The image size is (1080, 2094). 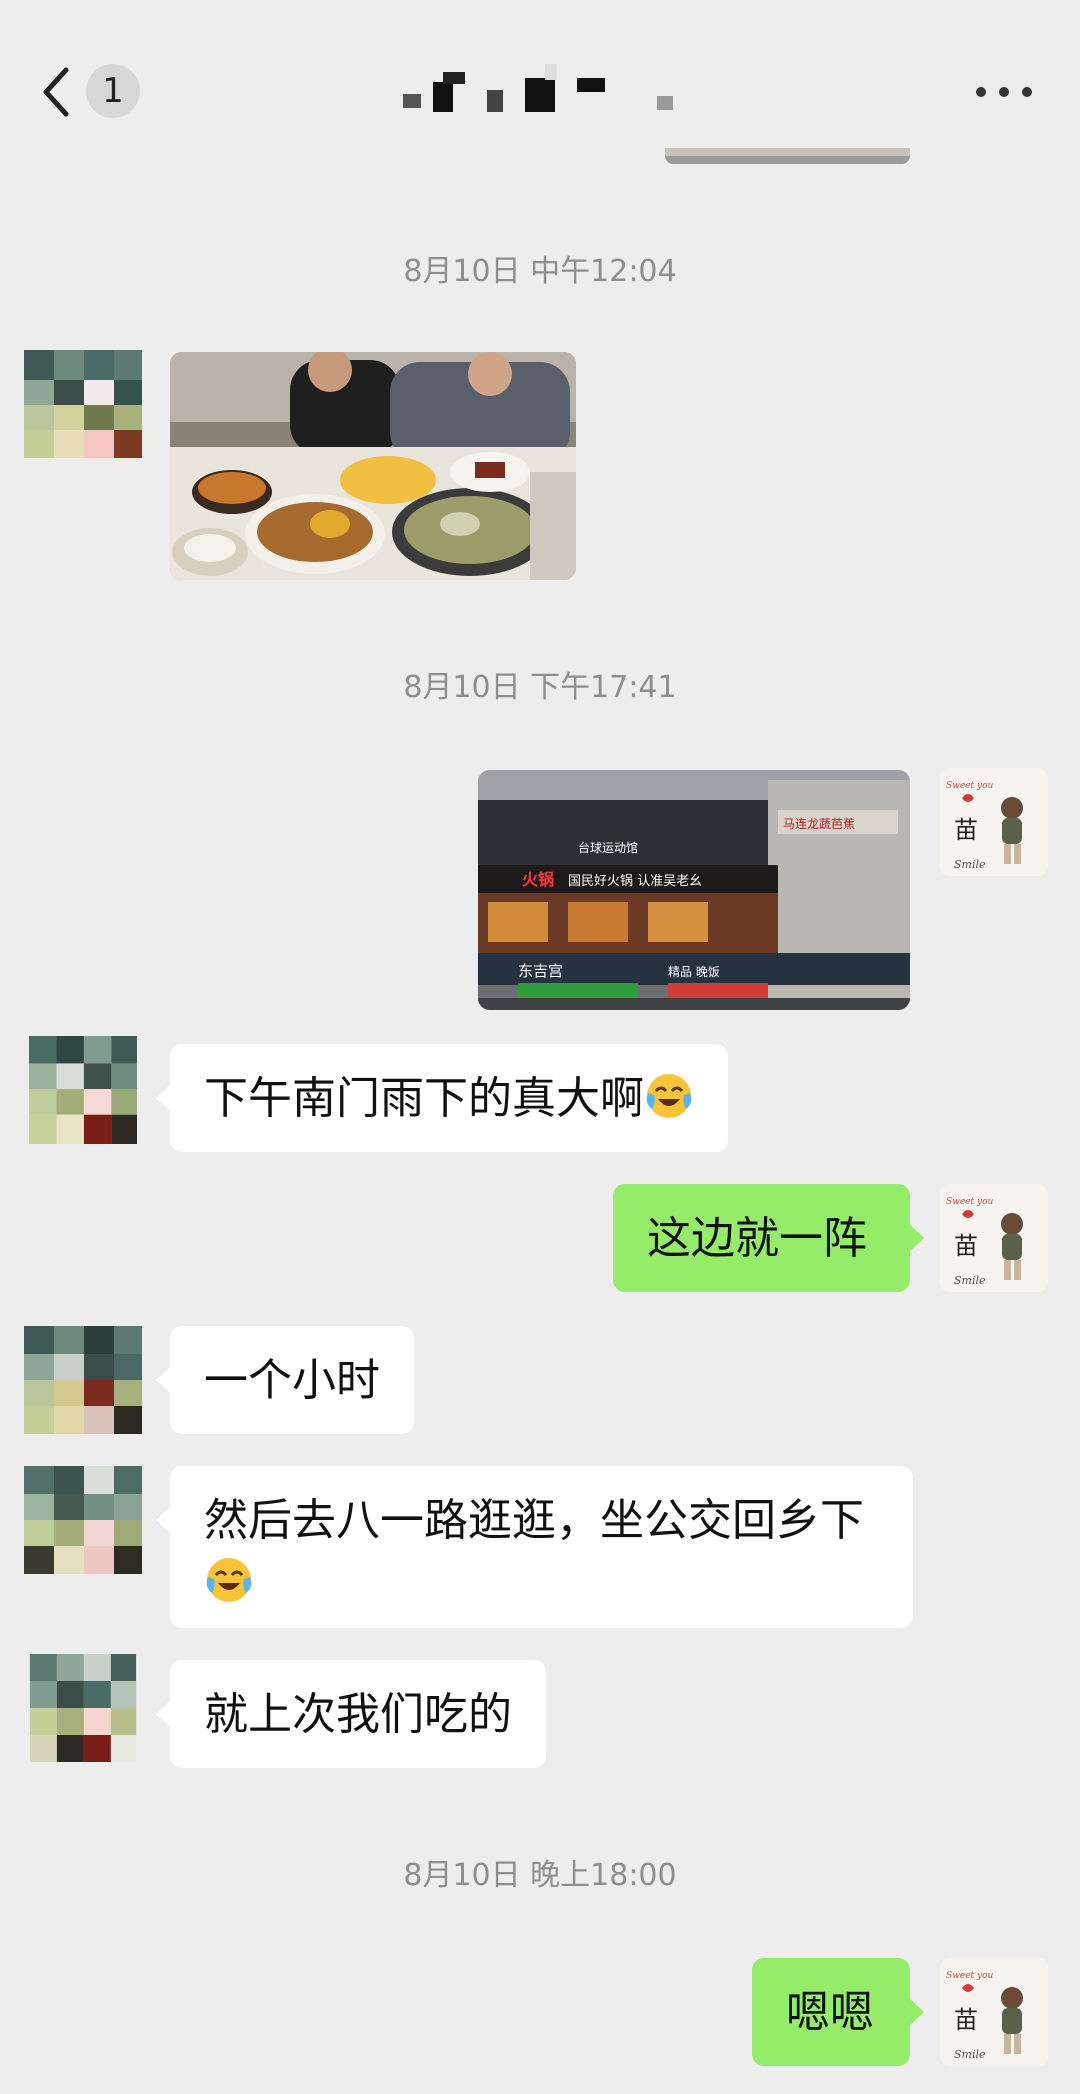 What do you see at coordinates (540, 271) in the screenshot?
I see `timestamp: 8月10日 中午12:04` at bounding box center [540, 271].